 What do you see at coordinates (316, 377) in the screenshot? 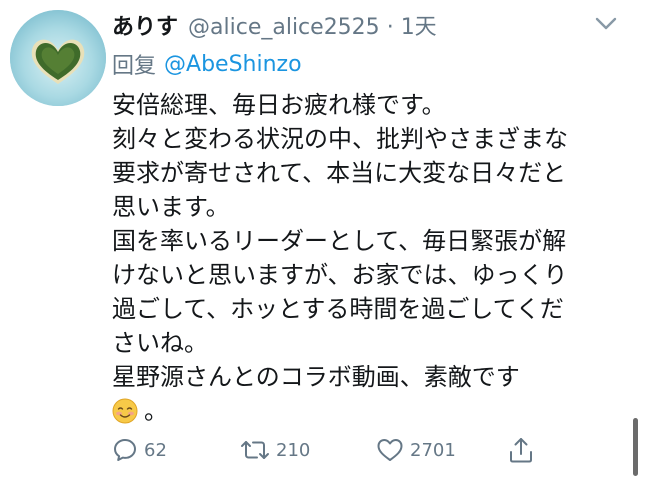
I see `tweet-text-line: 星野源さんとのコラボ動画、素敵です` at bounding box center [316, 377].